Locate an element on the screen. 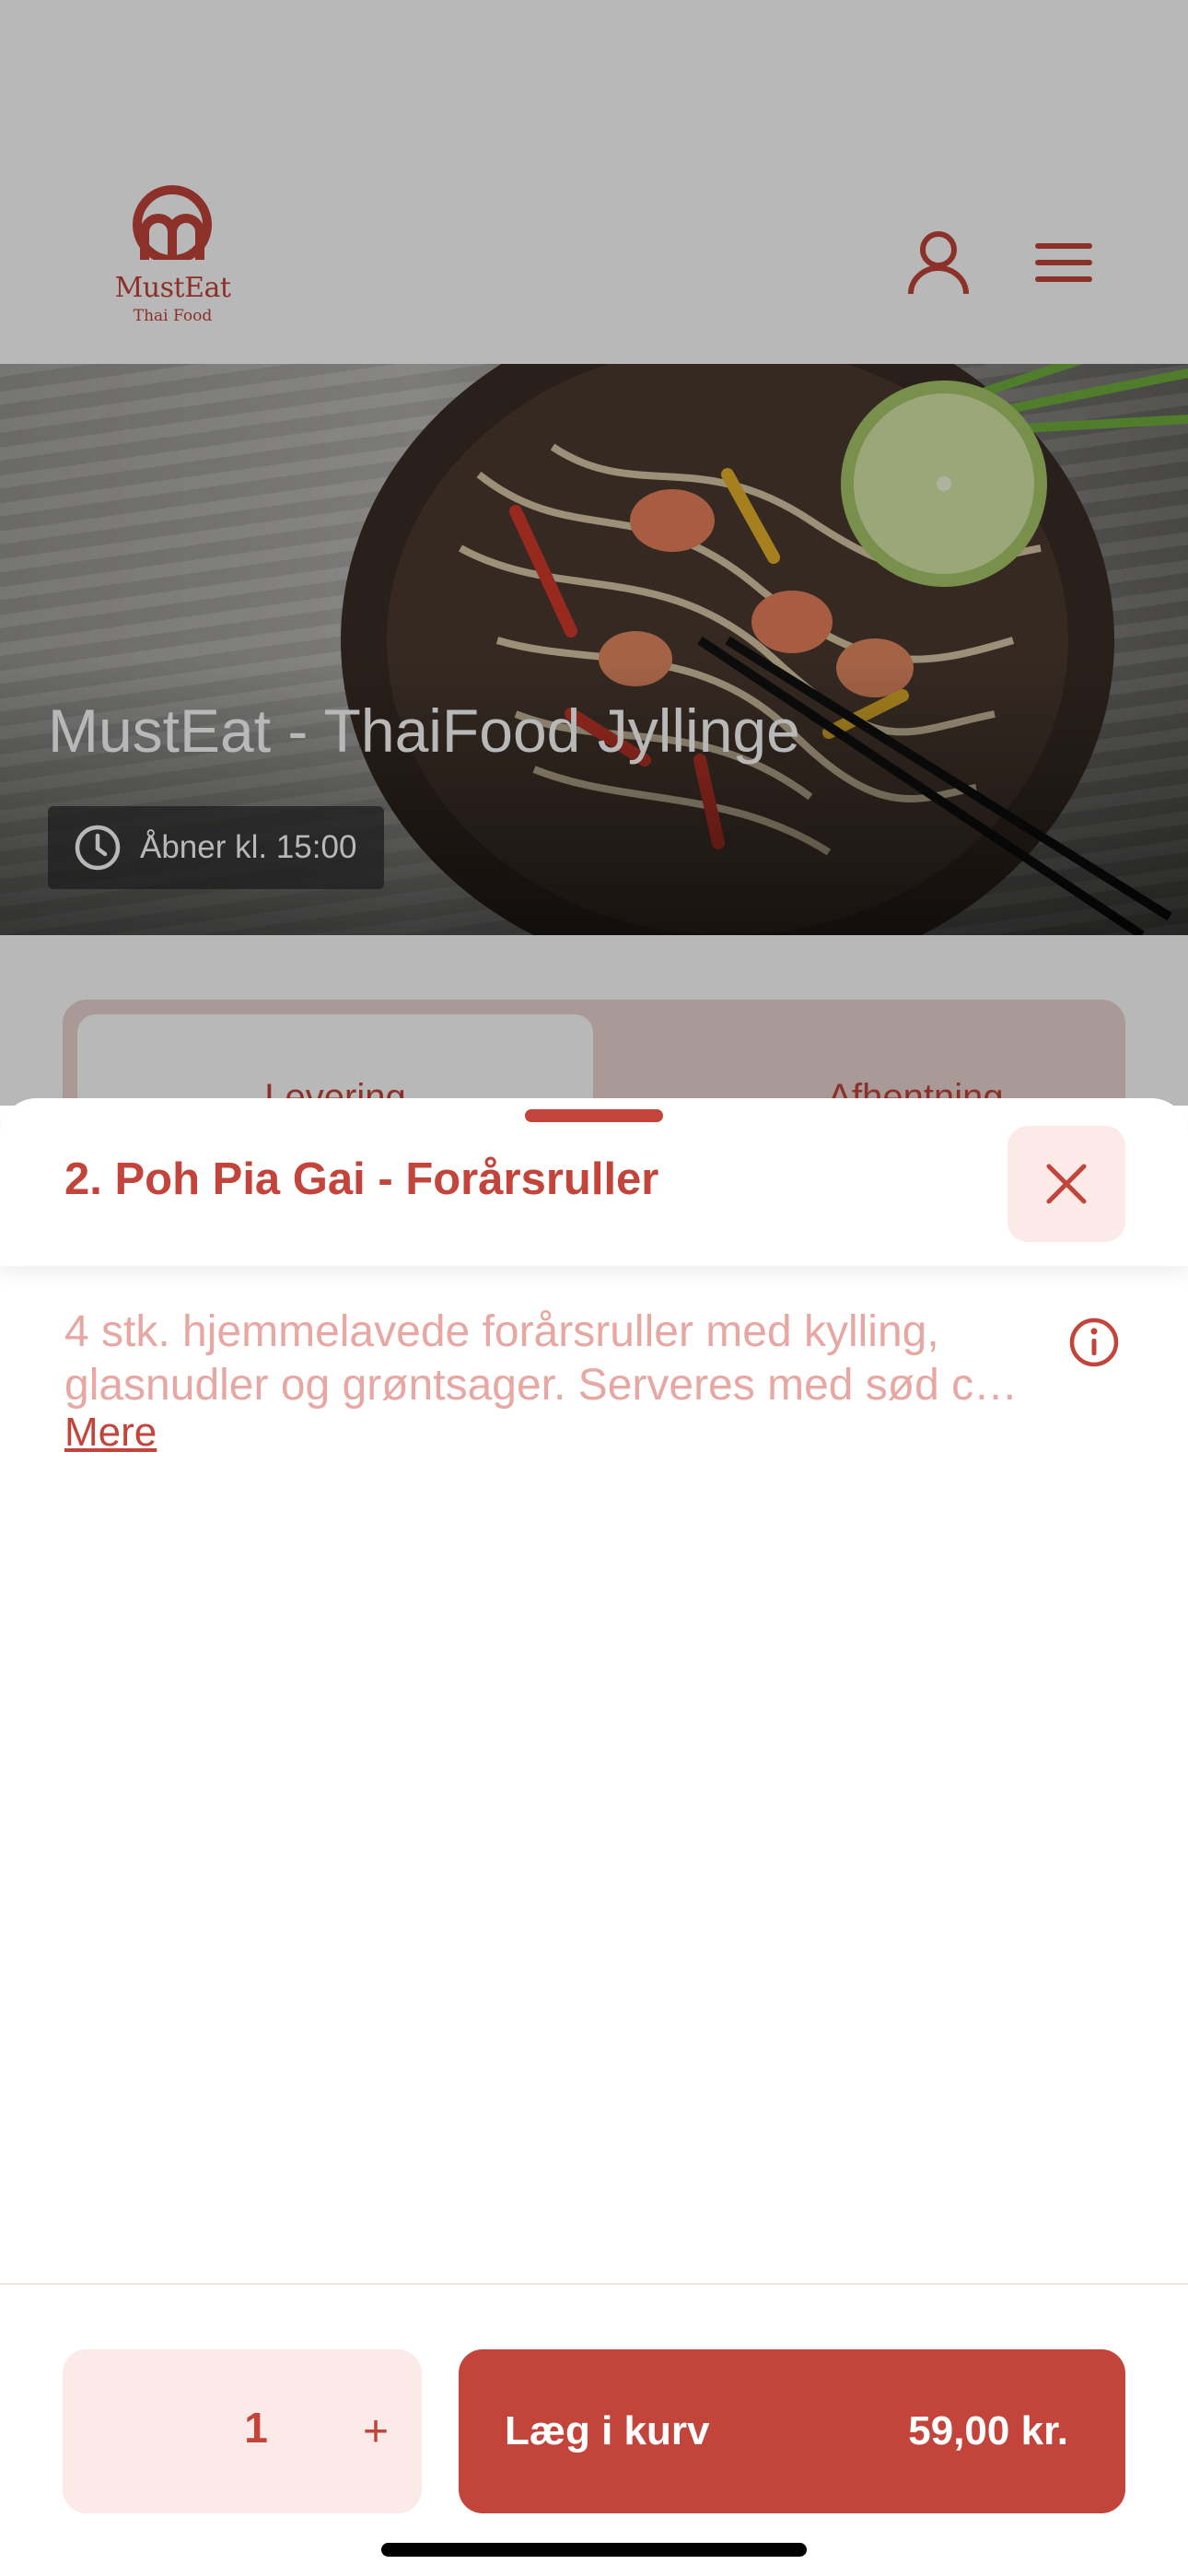  info-icon is located at coordinates (1094, 1342).